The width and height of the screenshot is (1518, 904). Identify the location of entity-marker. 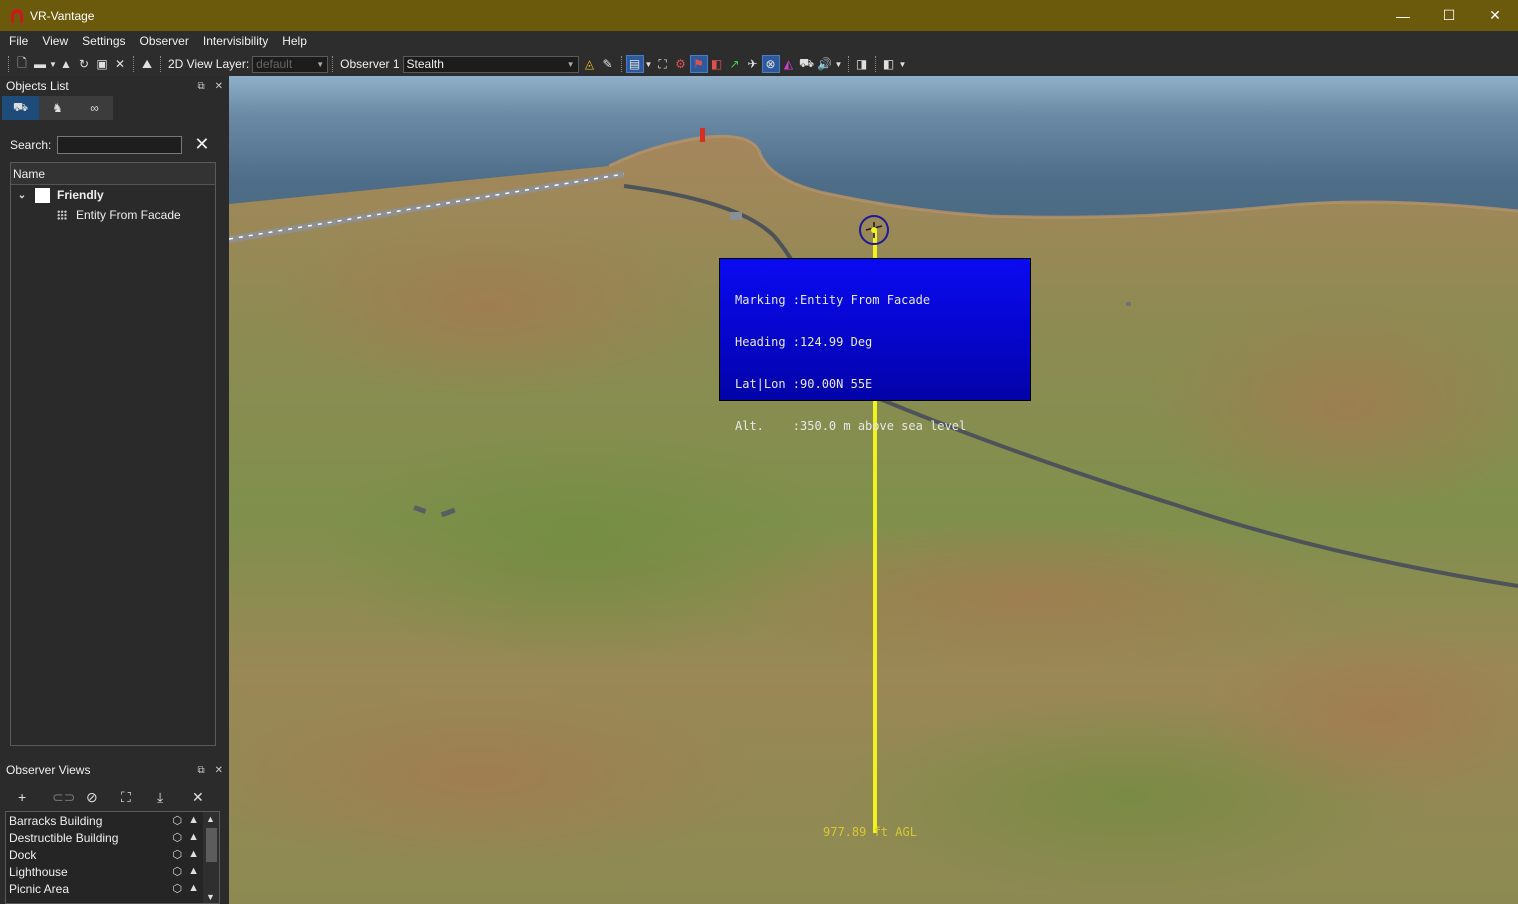
(874, 230).